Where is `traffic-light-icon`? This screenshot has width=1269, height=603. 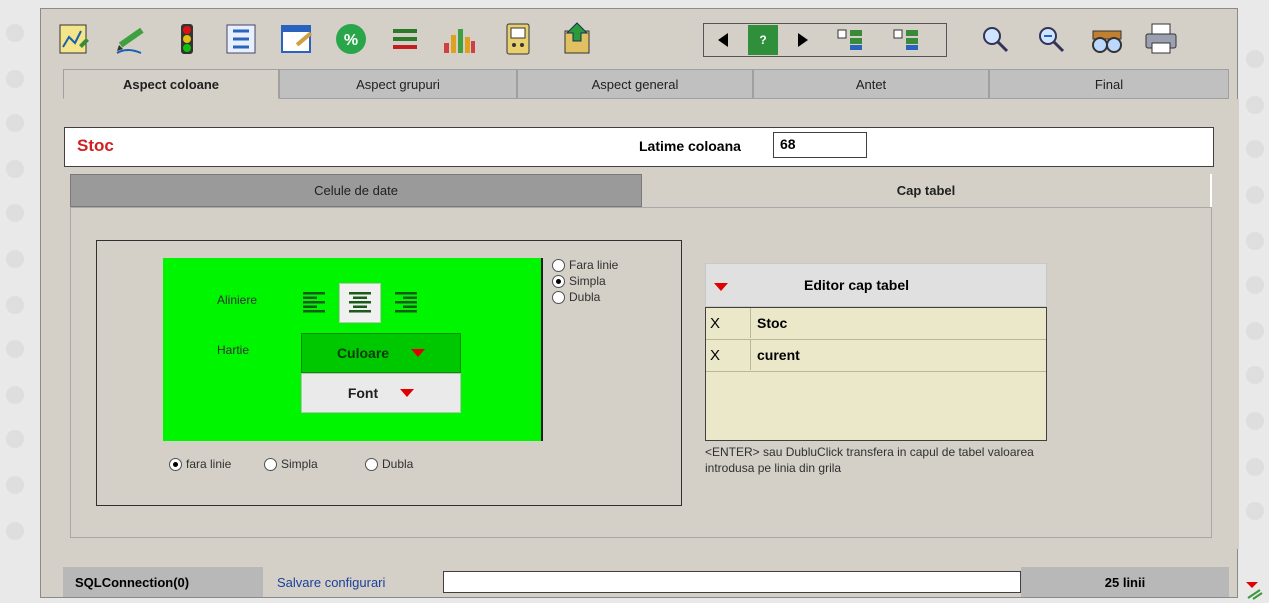
traffic-light-icon is located at coordinates (187, 39).